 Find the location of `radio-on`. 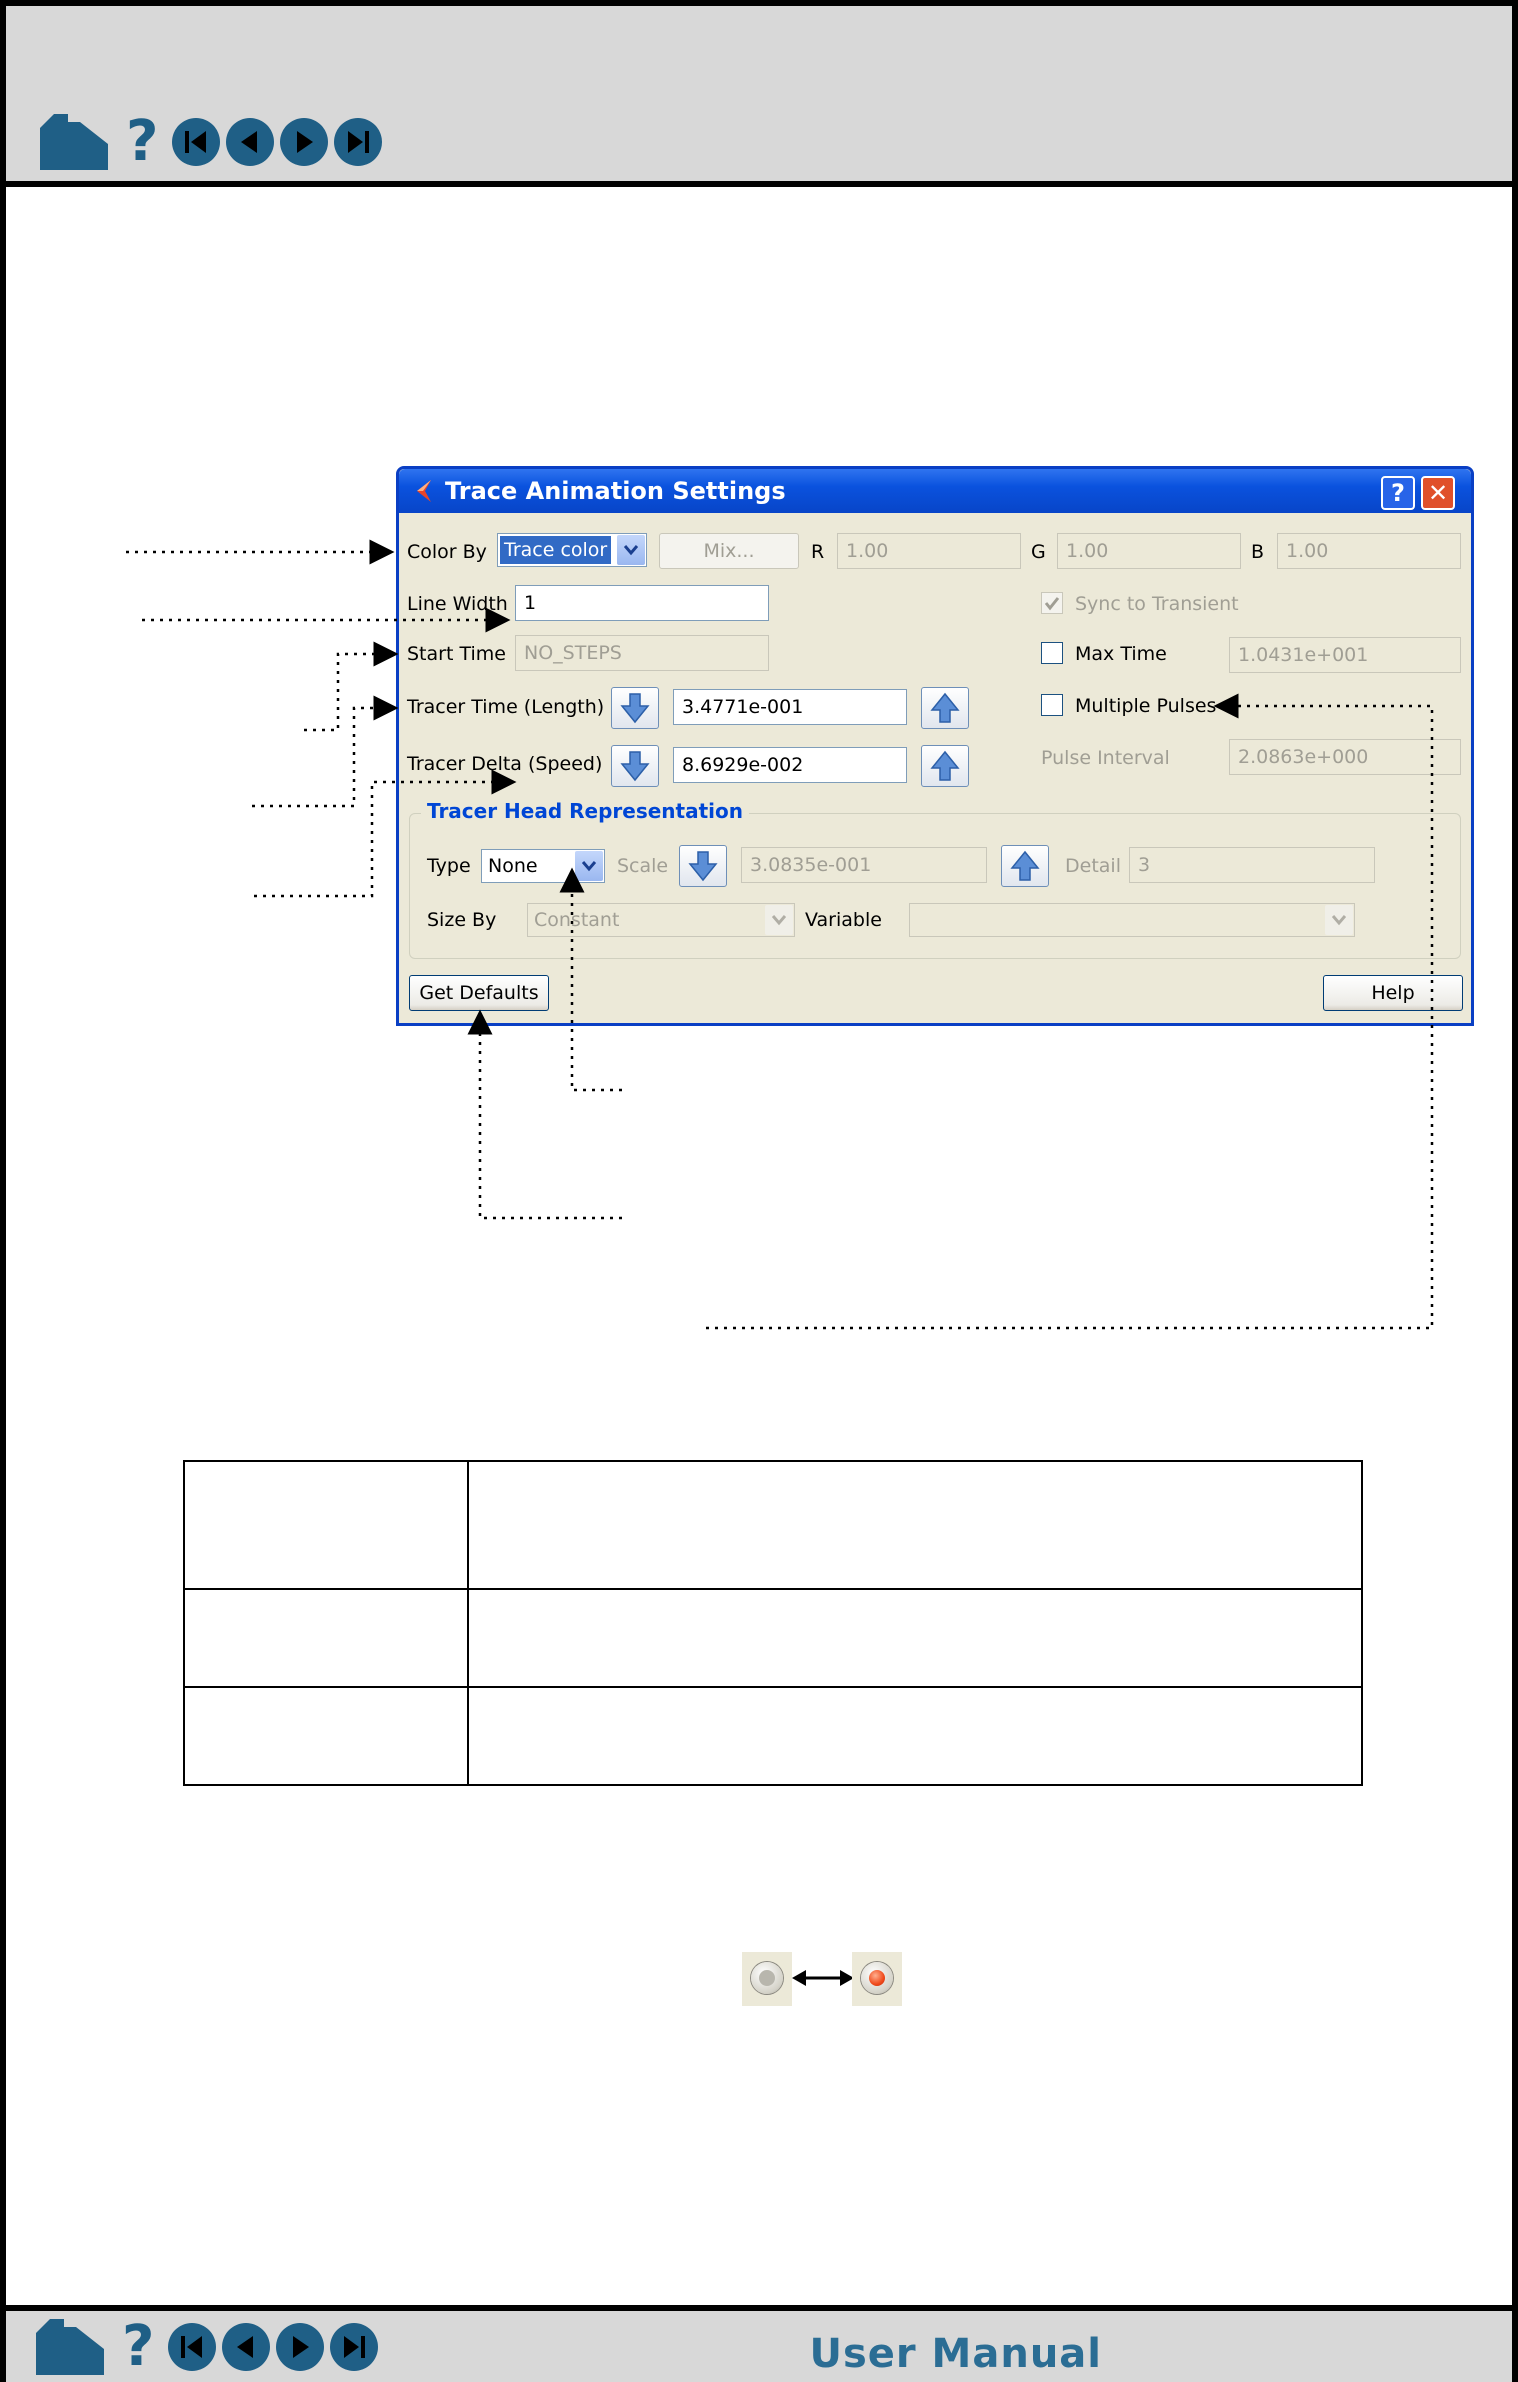

radio-on is located at coordinates (877, 1979).